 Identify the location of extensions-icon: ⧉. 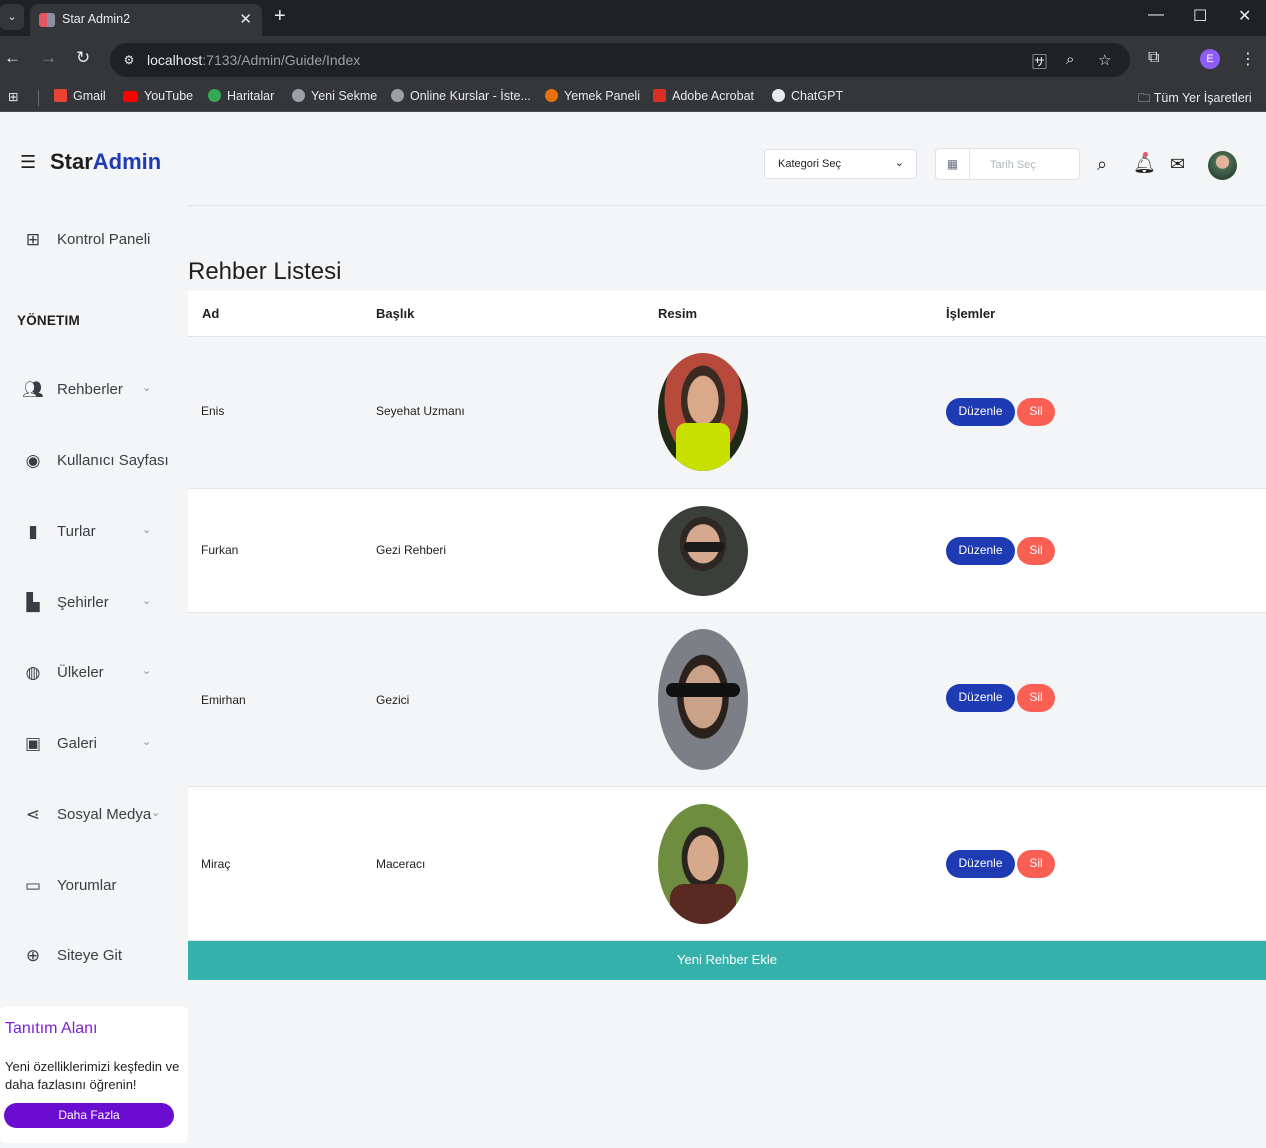
(1153, 58).